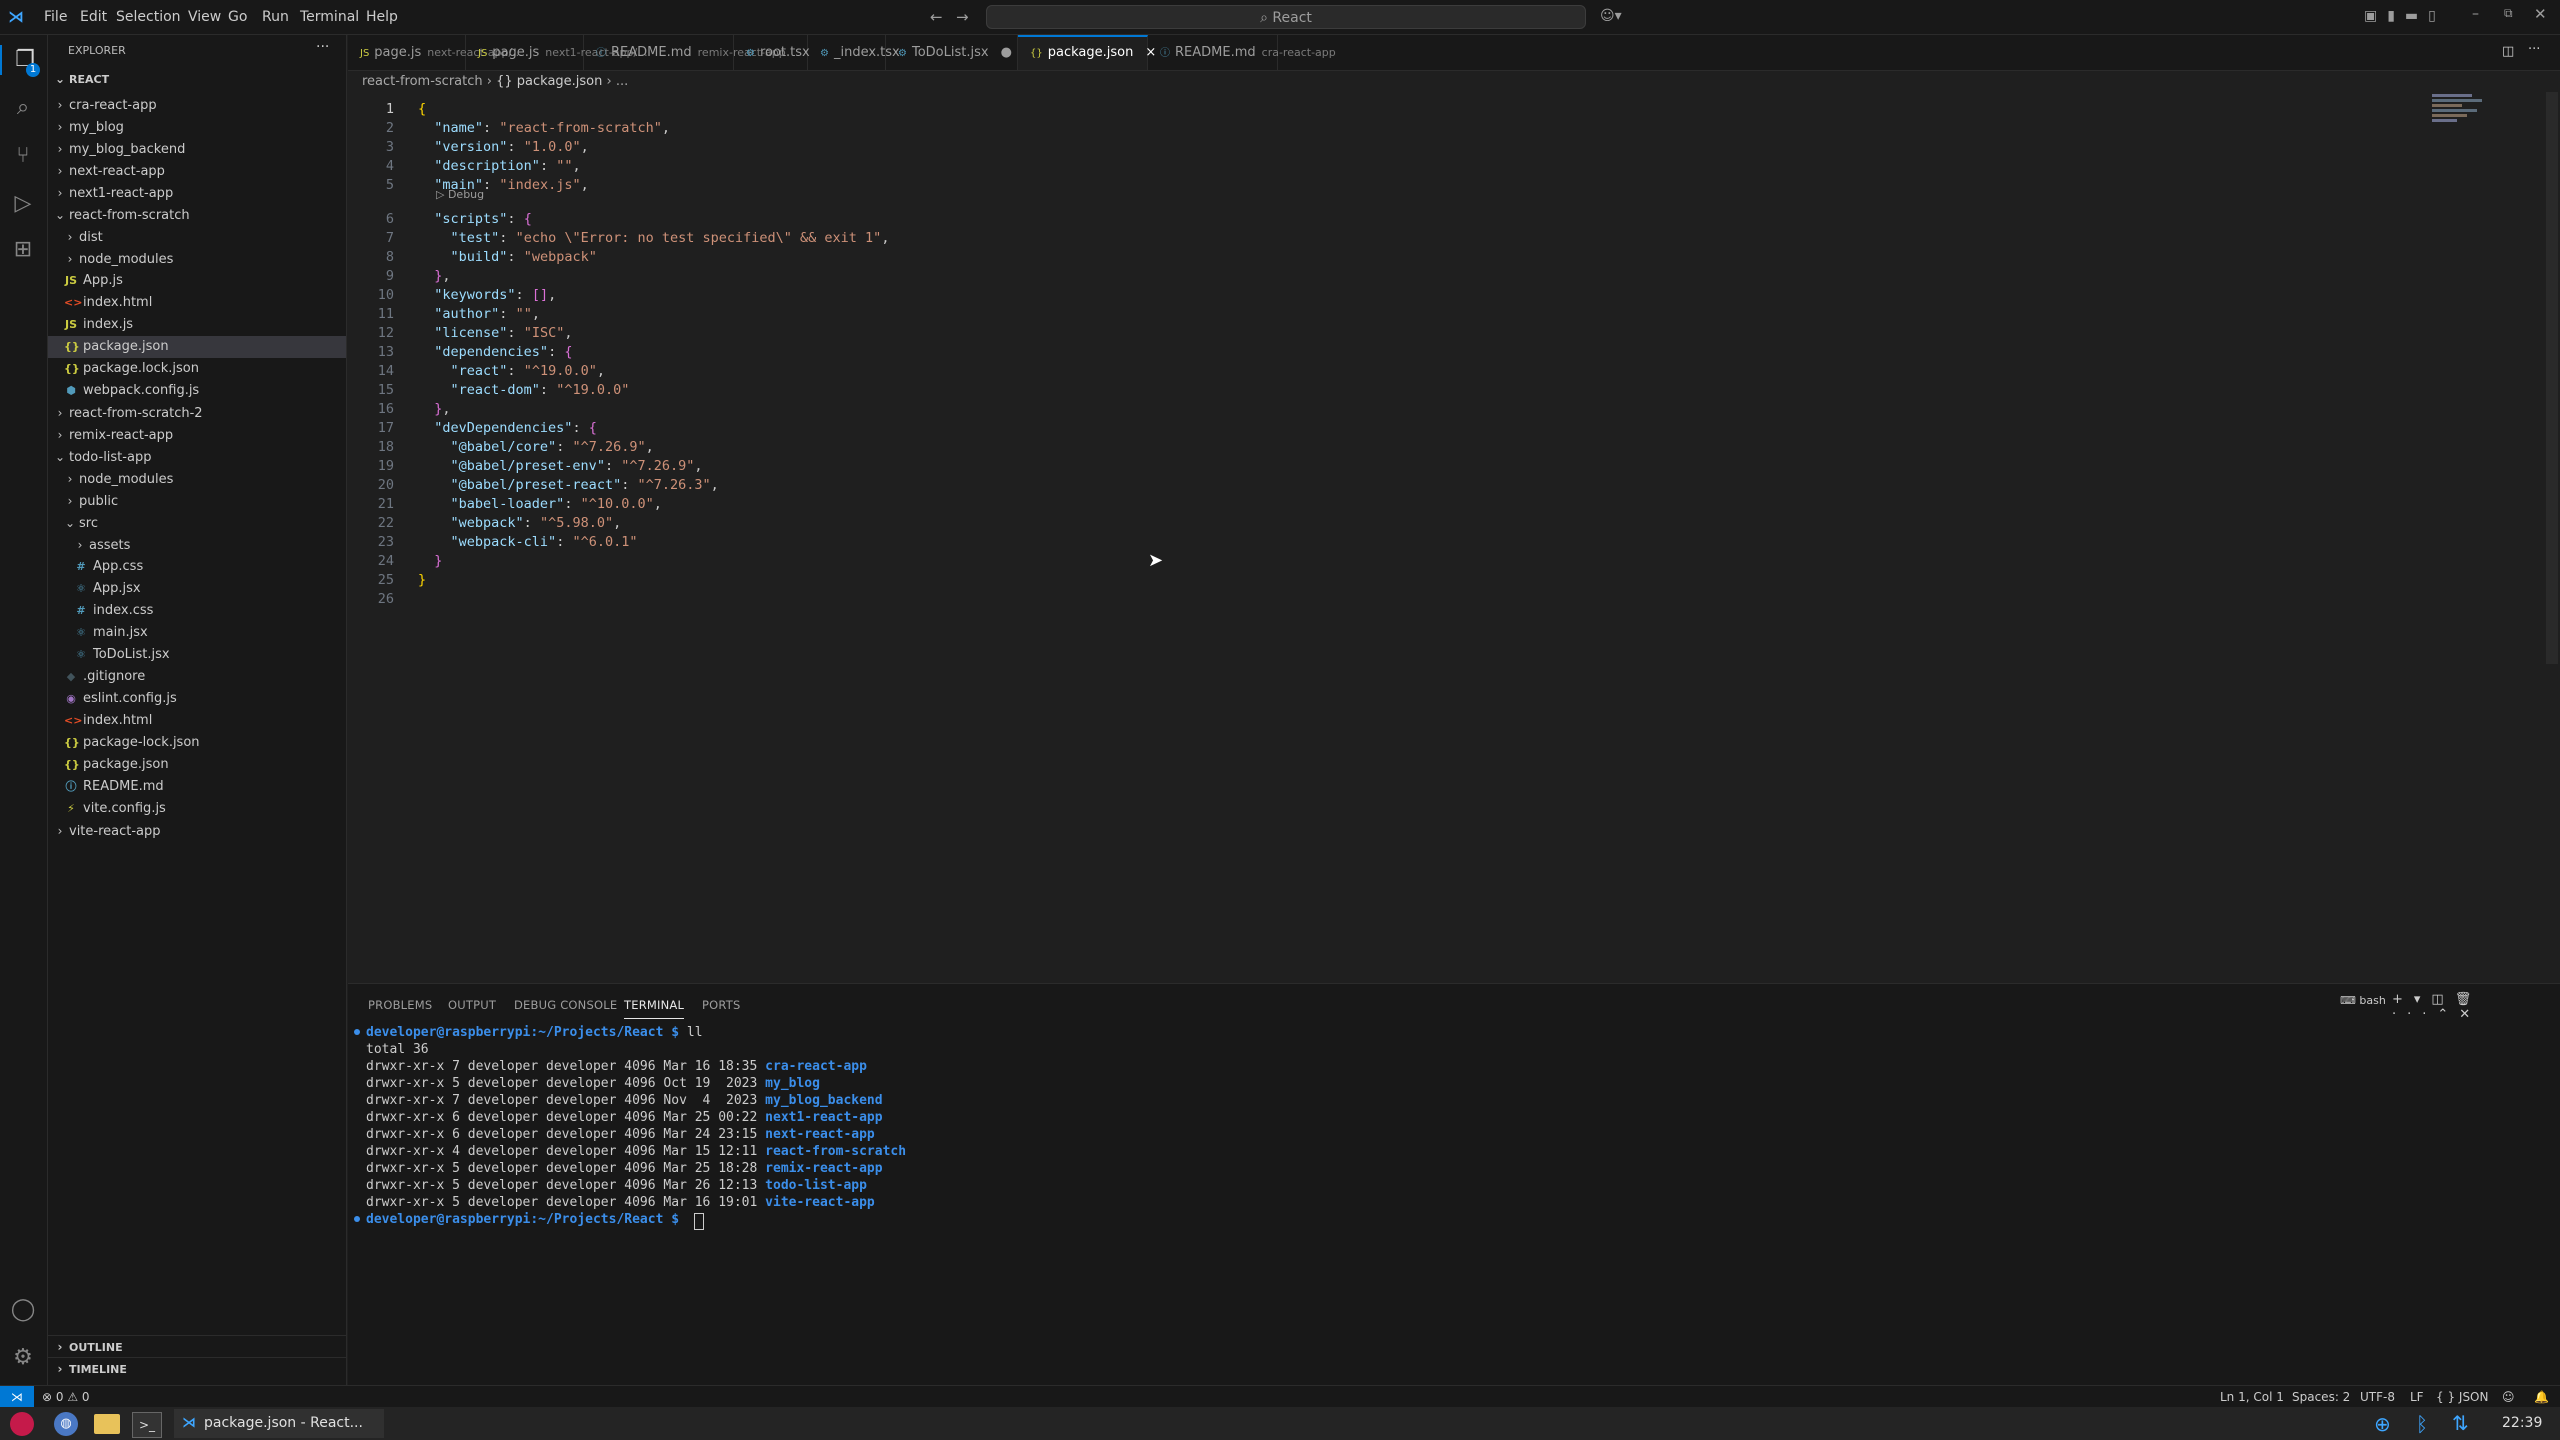 The image size is (2560, 1440). I want to click on tree-file: ⚡ vite.config.js, so click(197, 809).